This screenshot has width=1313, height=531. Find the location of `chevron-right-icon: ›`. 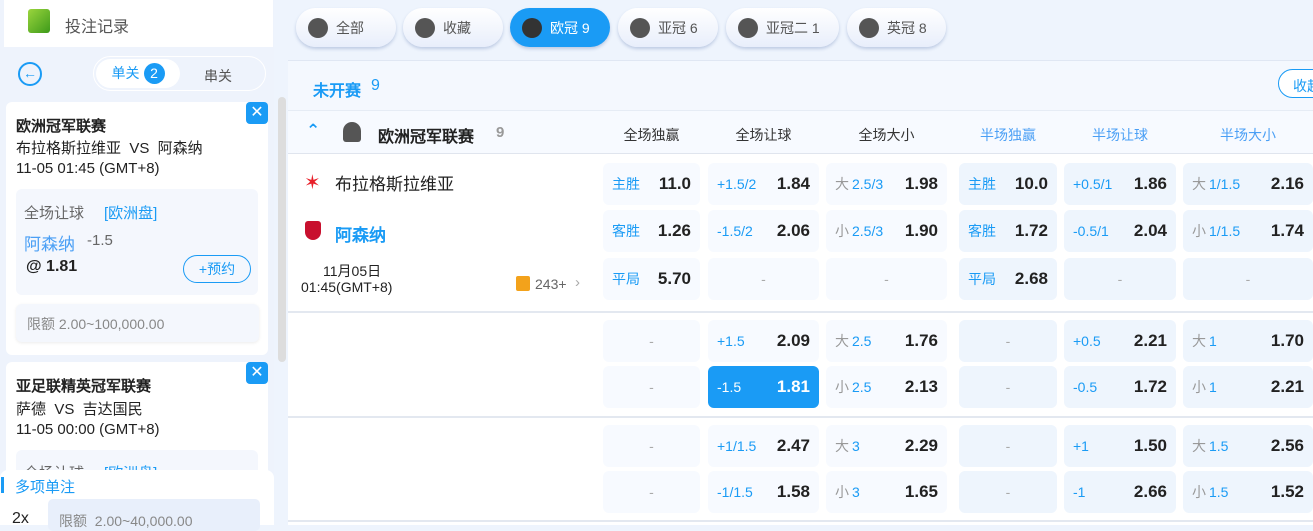

chevron-right-icon: › is located at coordinates (577, 282).